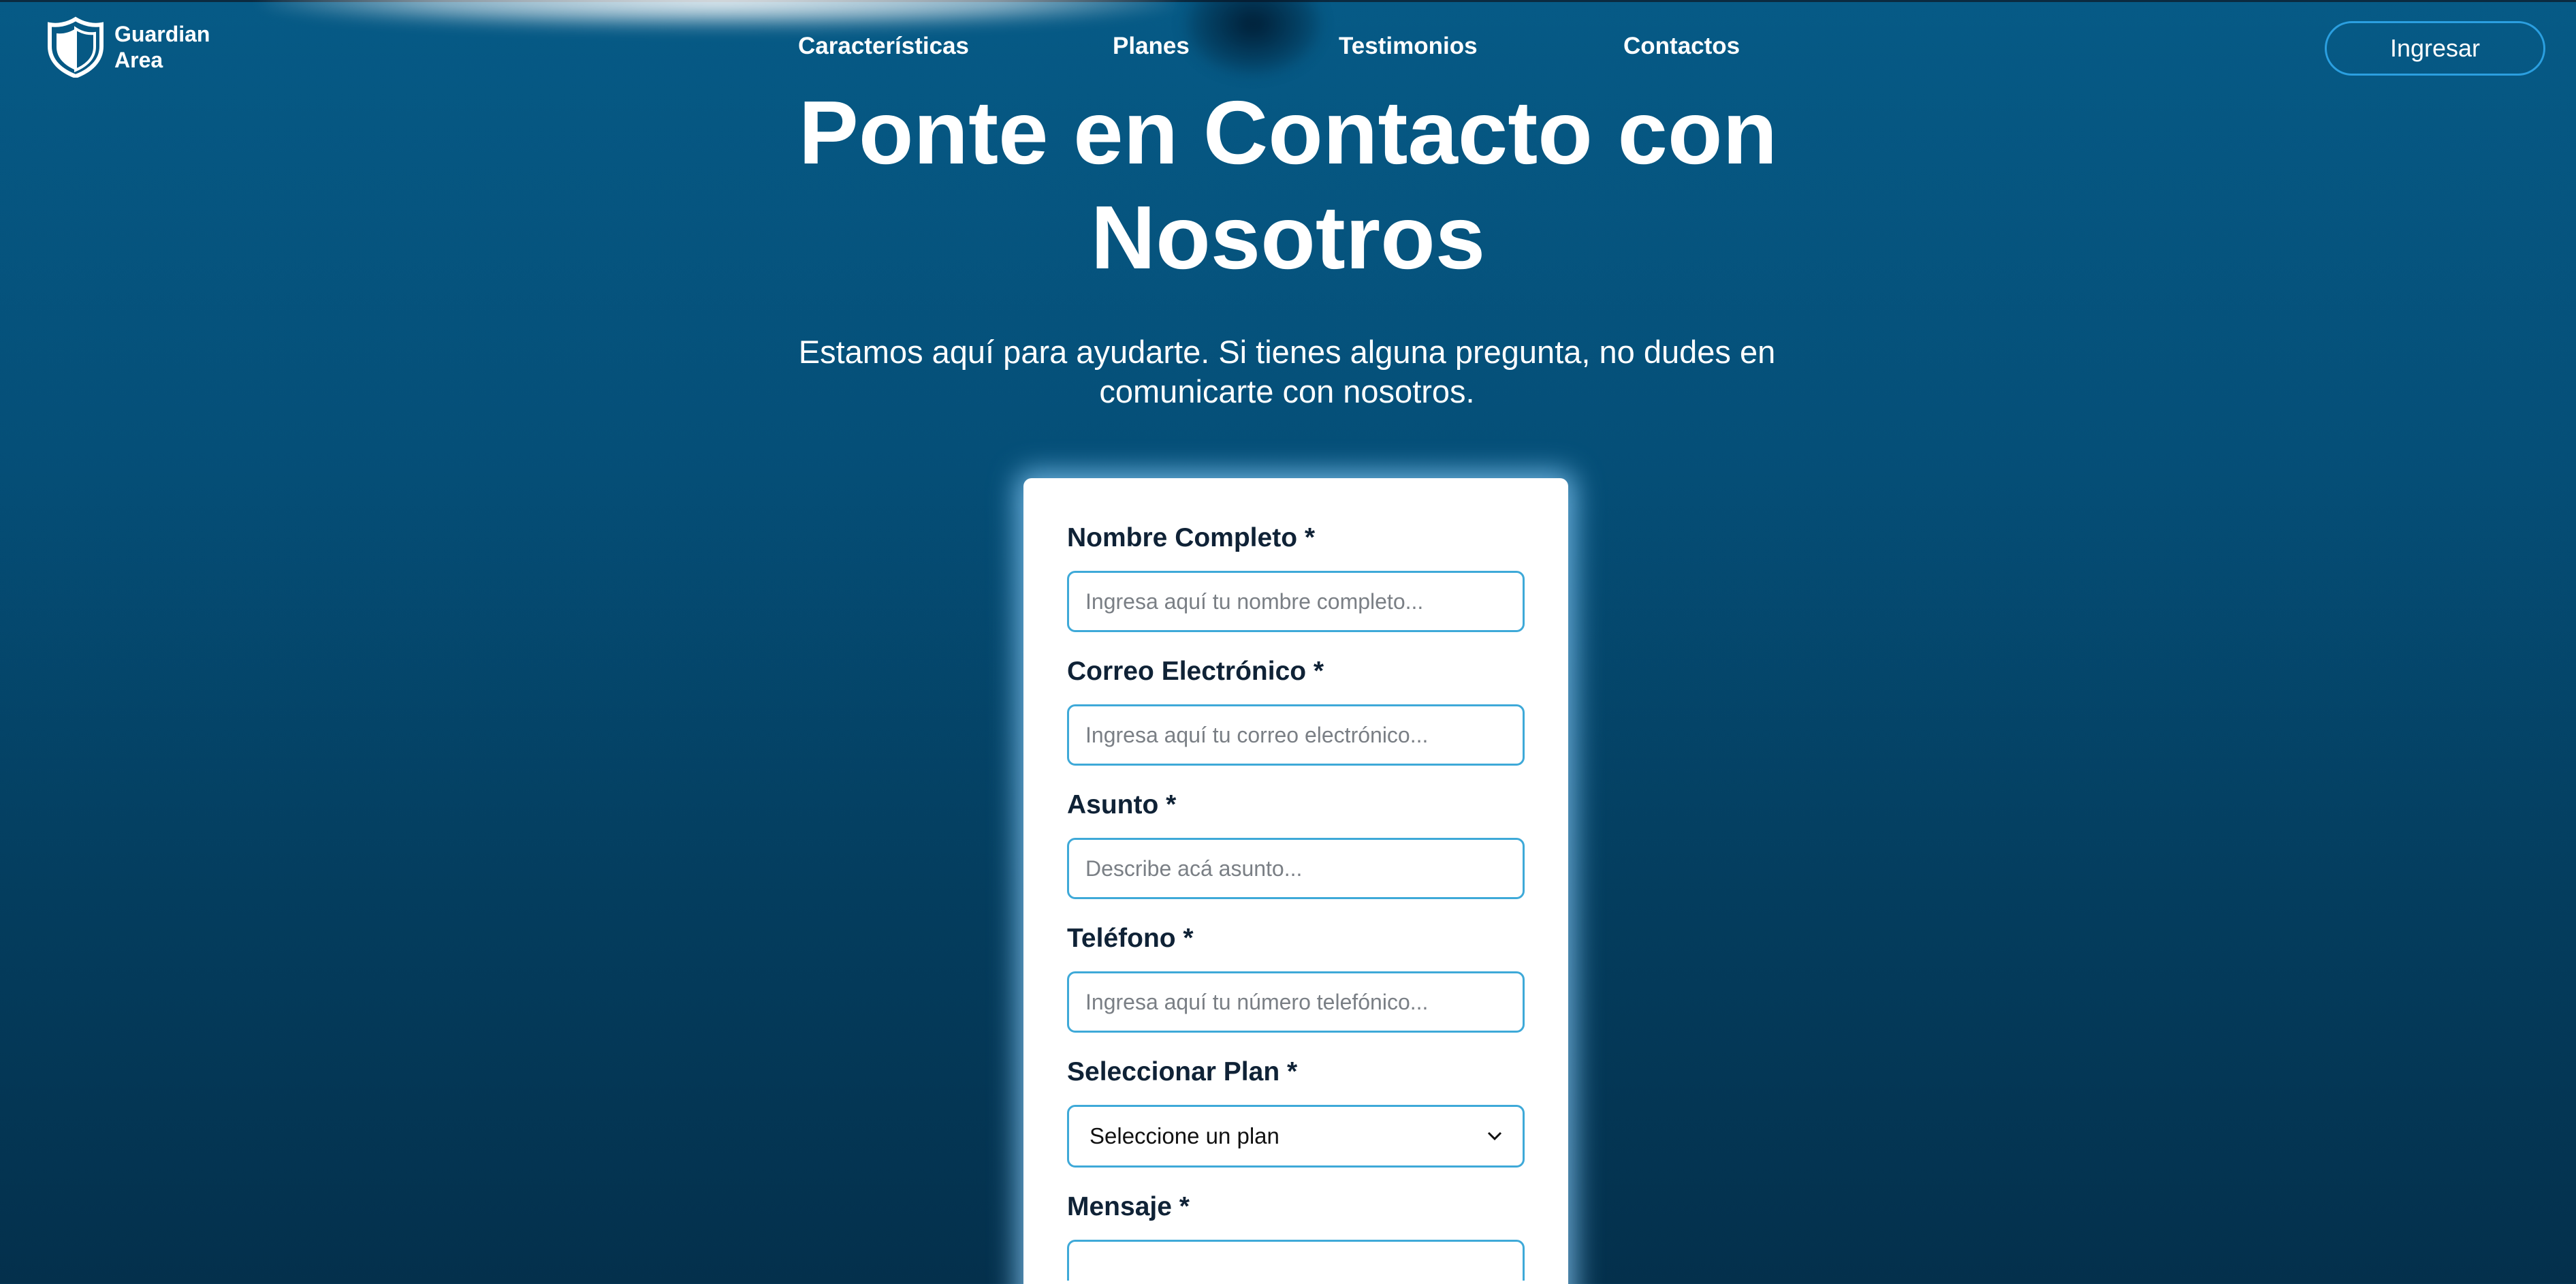  What do you see at coordinates (1681, 46) in the screenshot?
I see `nav-link-contactos: Contactos` at bounding box center [1681, 46].